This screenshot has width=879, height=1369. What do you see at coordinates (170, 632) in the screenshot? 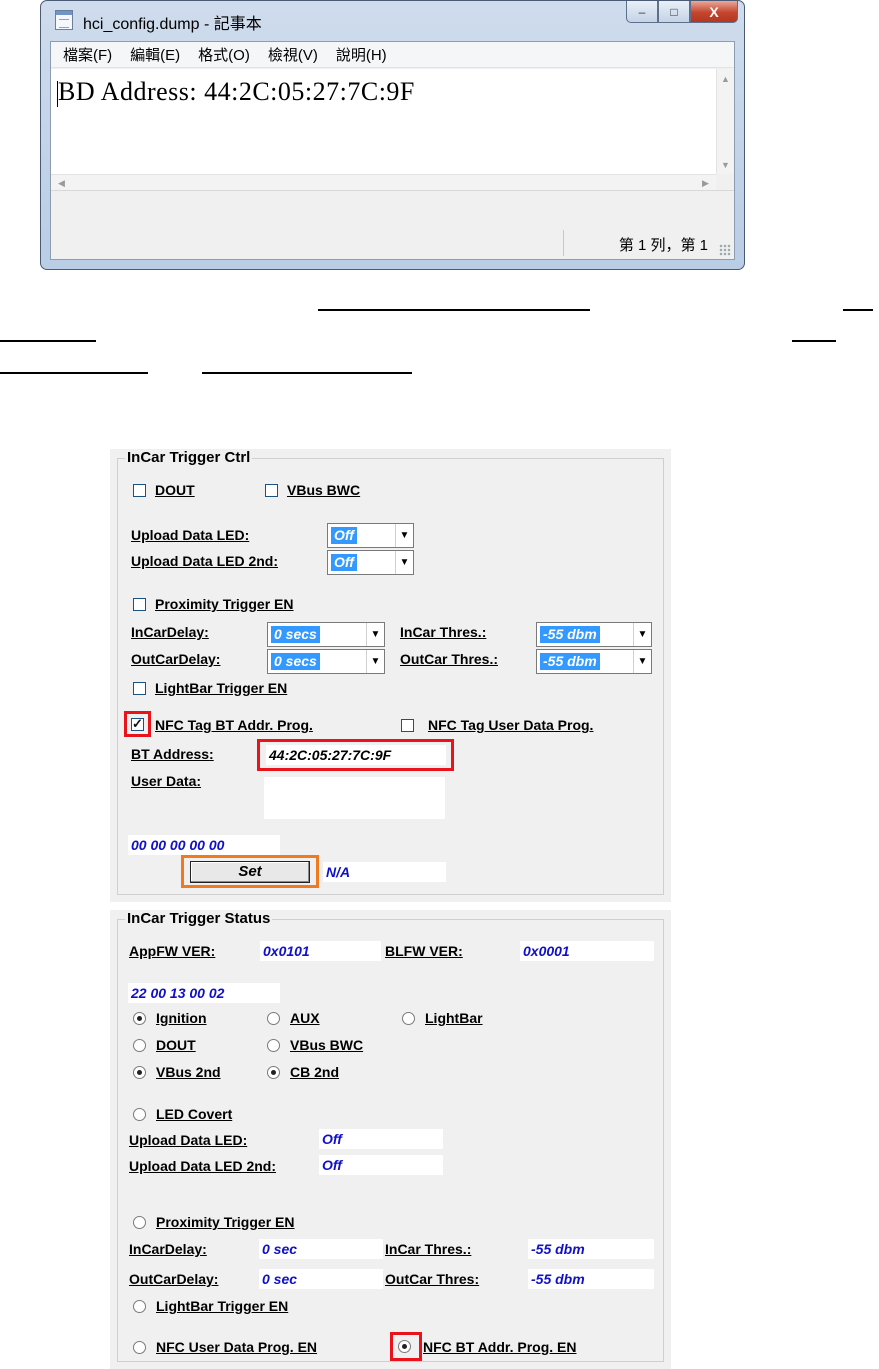
I see `incar-delay-label: InCarDelay:` at bounding box center [170, 632].